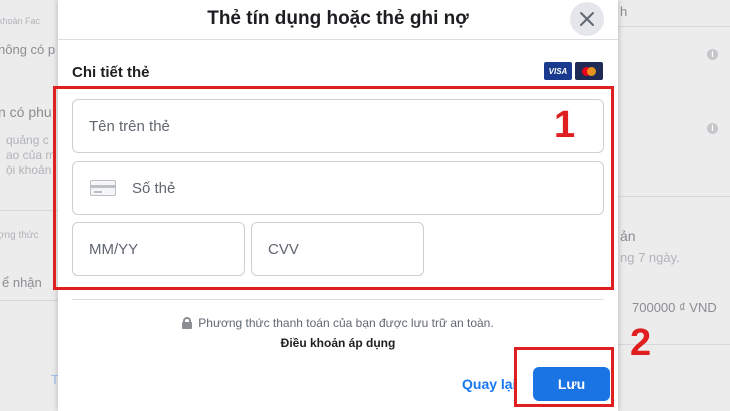  Describe the element at coordinates (26, 112) in the screenshot. I see `bg-text: n có phu` at that location.